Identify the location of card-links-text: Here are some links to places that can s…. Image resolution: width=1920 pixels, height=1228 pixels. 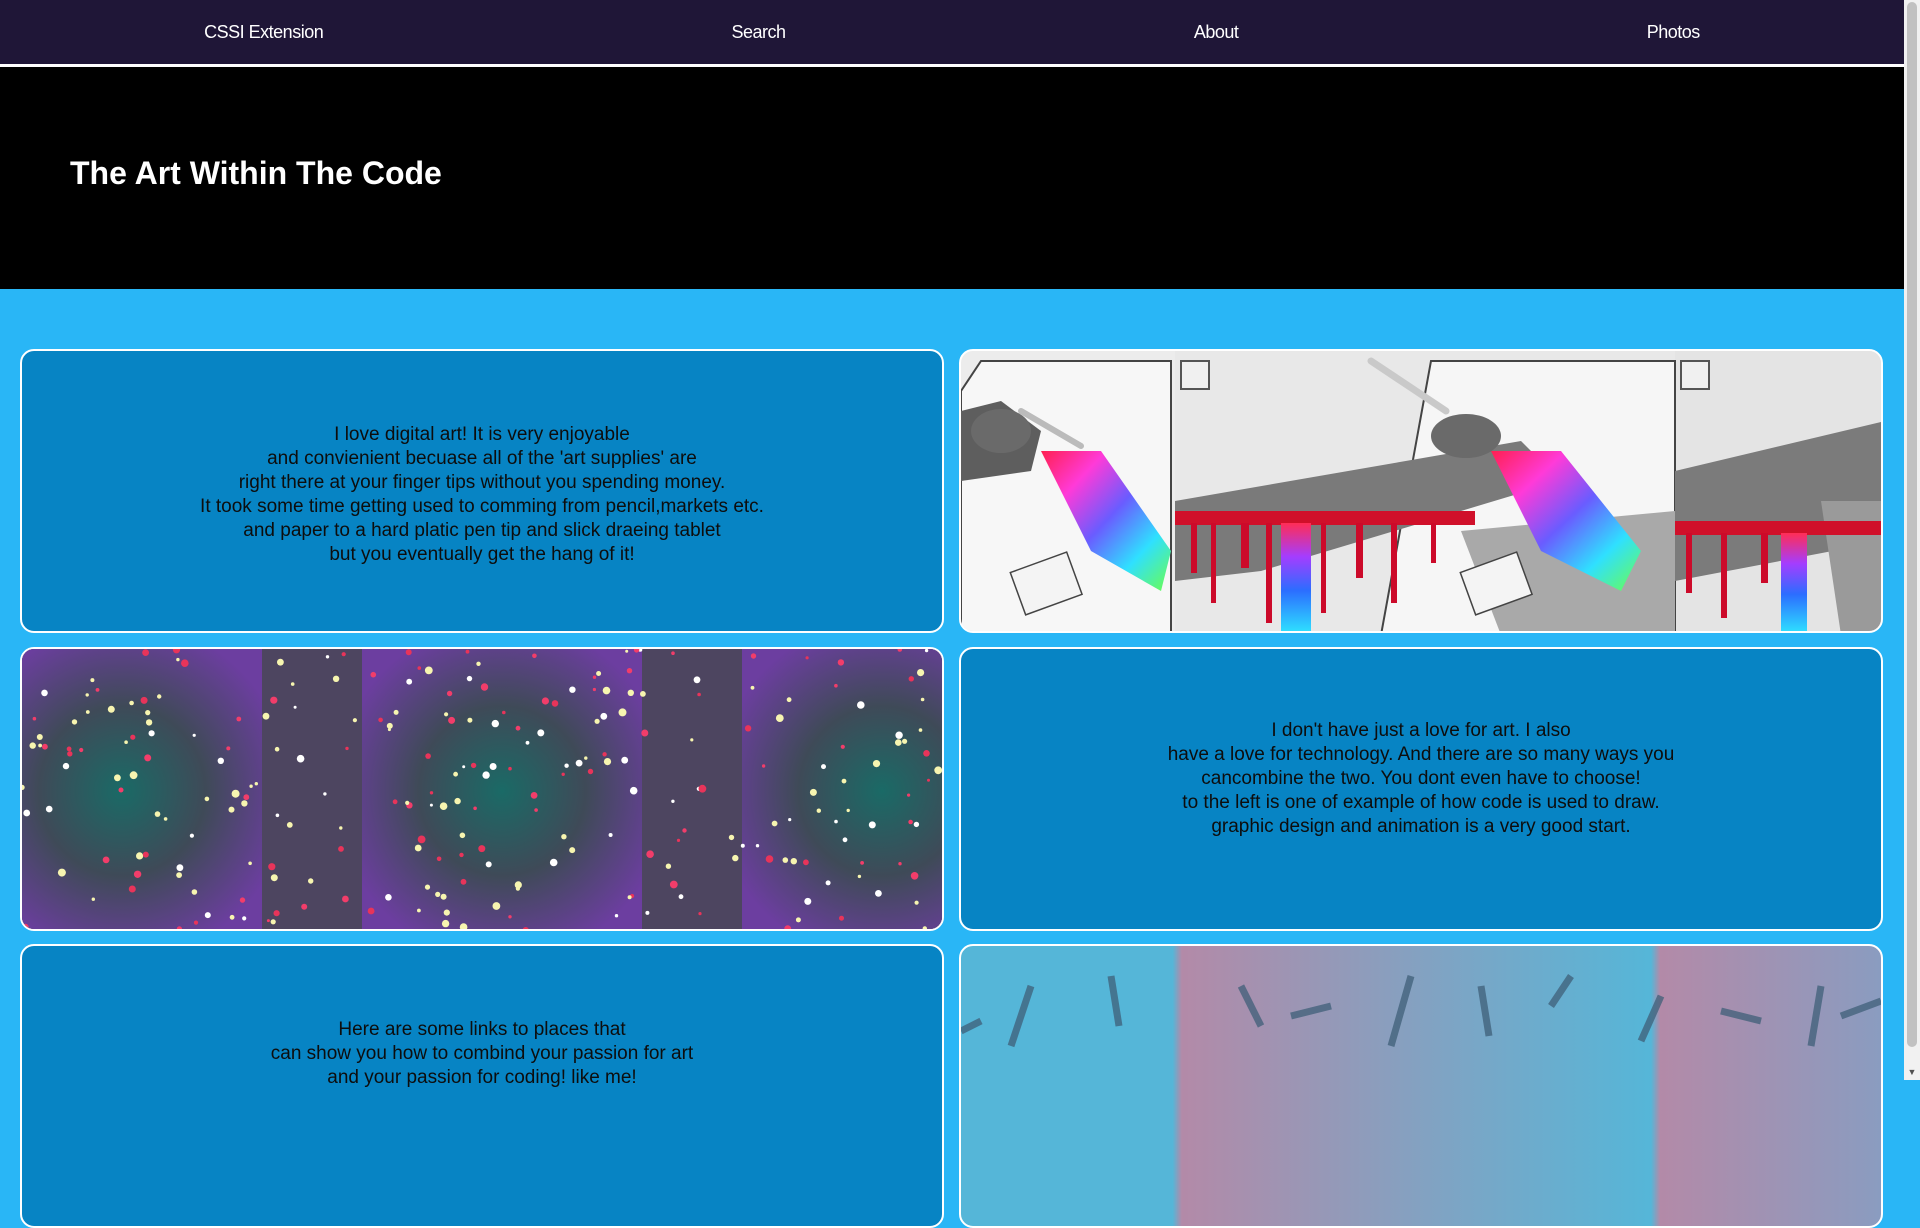
(482, 1086).